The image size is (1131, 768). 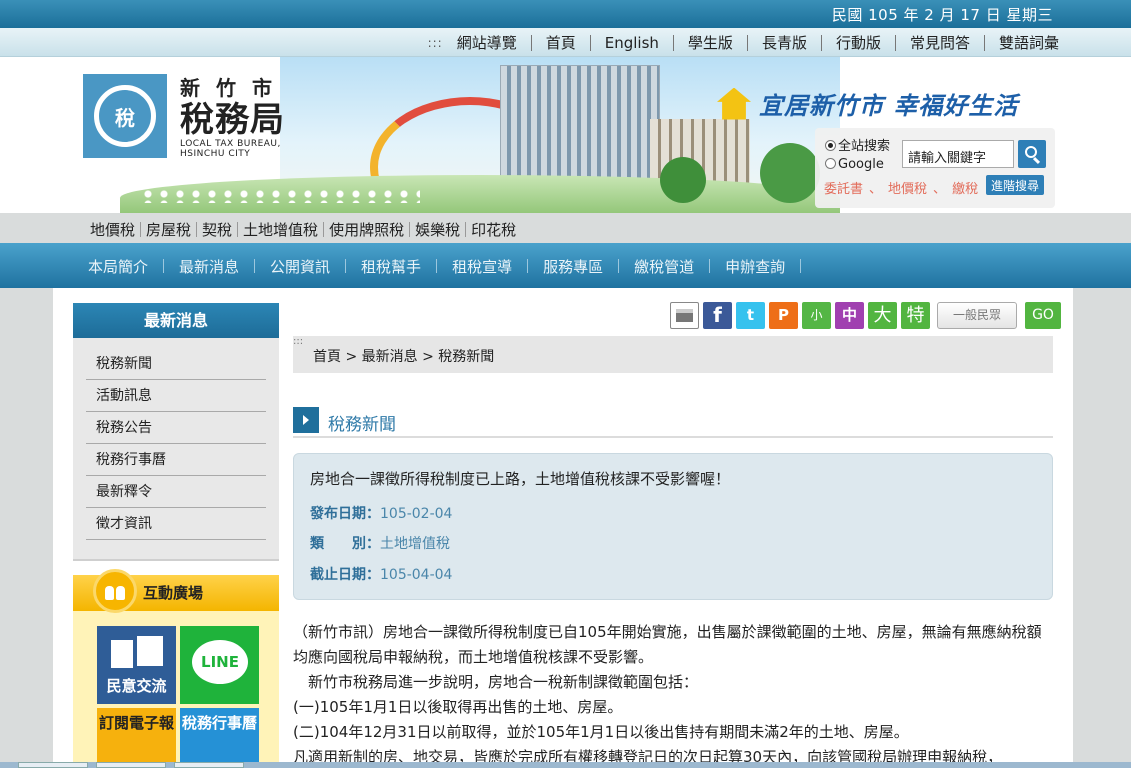 I want to click on sidebar-title: 最新消息, so click(x=176, y=320).